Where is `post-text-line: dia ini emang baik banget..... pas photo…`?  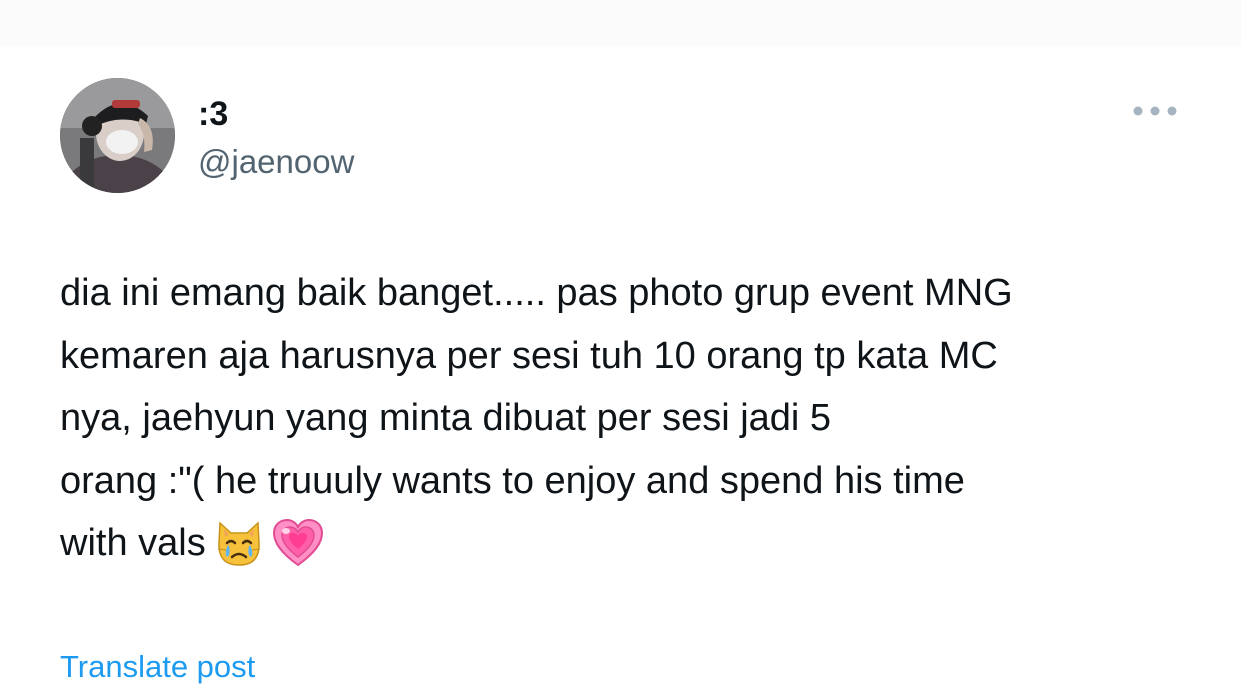
post-text-line: dia ini emang baik banget..... pas photo… is located at coordinates (536, 293).